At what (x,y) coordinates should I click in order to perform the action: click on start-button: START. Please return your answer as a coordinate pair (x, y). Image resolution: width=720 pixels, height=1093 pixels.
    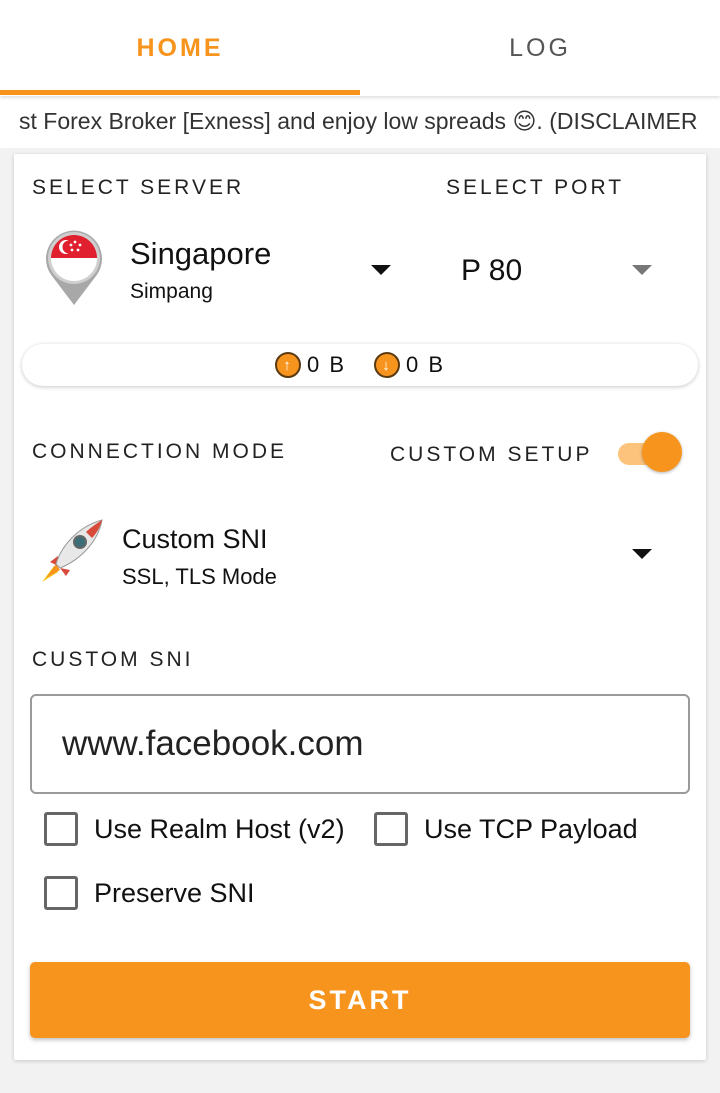
    Looking at the image, I should click on (360, 1000).